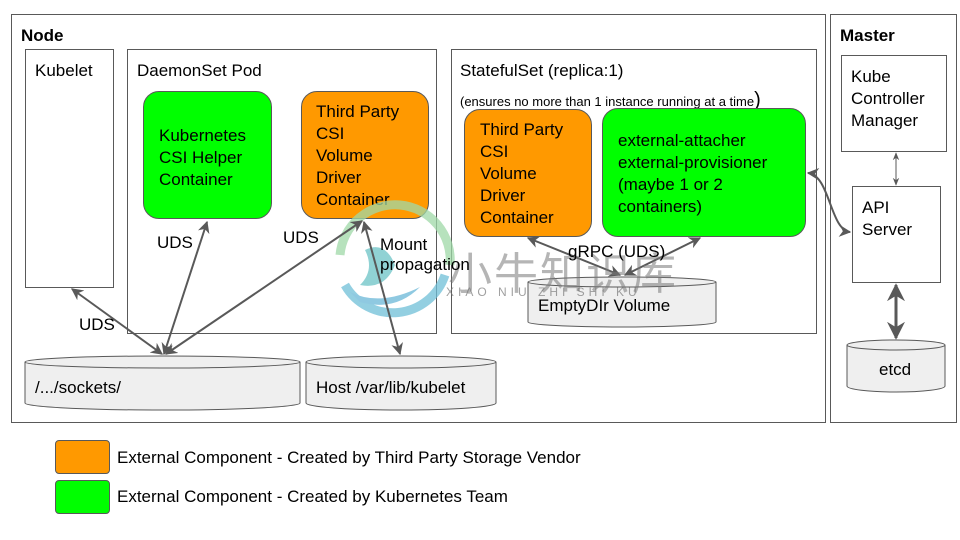 The image size is (960, 540). What do you see at coordinates (64, 70) in the screenshot?
I see `kubelet-label: Kubelet` at bounding box center [64, 70].